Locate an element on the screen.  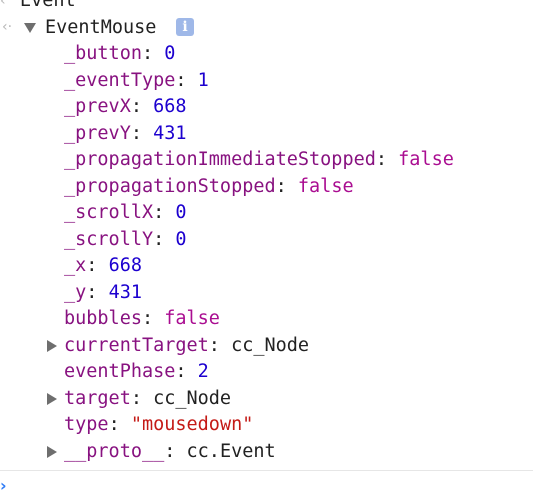
property-row: _y: 431 is located at coordinates (266, 293).